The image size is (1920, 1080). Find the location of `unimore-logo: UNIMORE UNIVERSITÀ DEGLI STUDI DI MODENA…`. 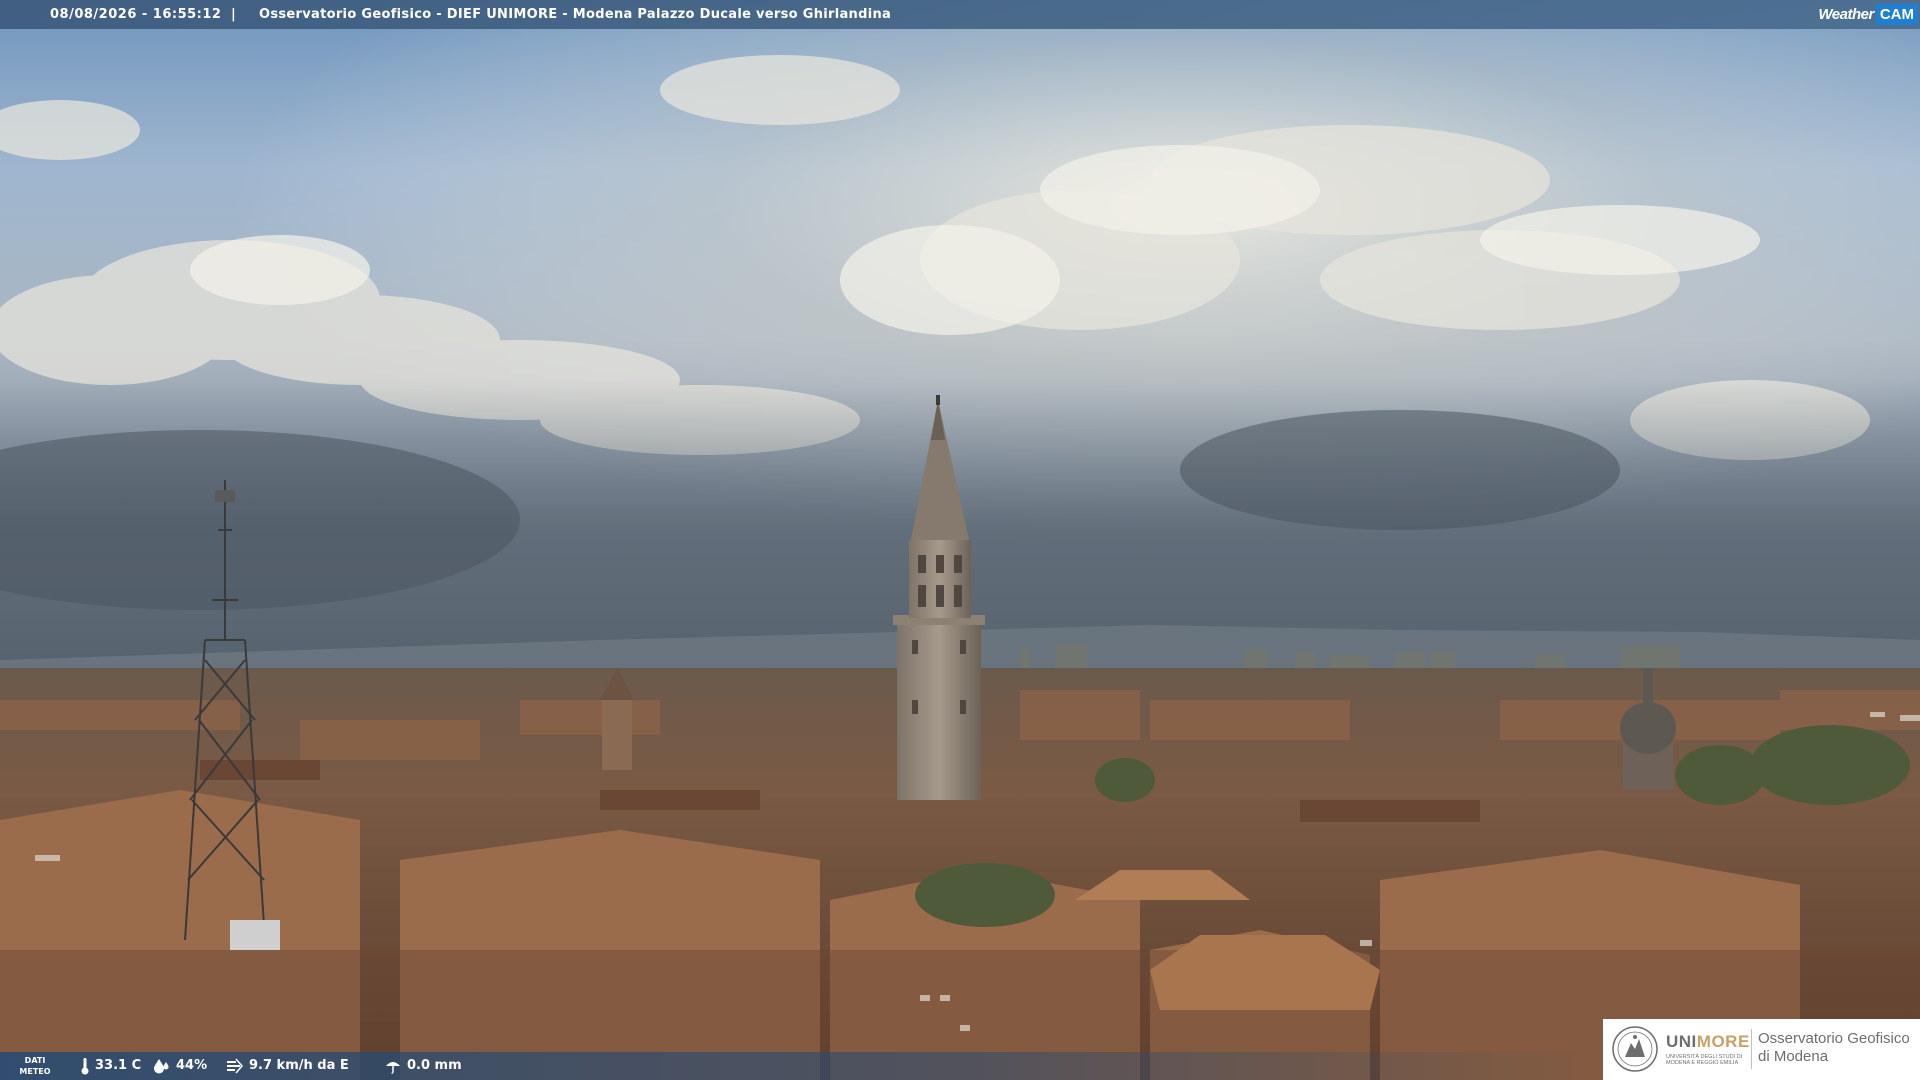

unimore-logo: UNIMORE UNIVERSITÀ DEGLI STUDI DI MODENA… is located at coordinates (1761, 1049).